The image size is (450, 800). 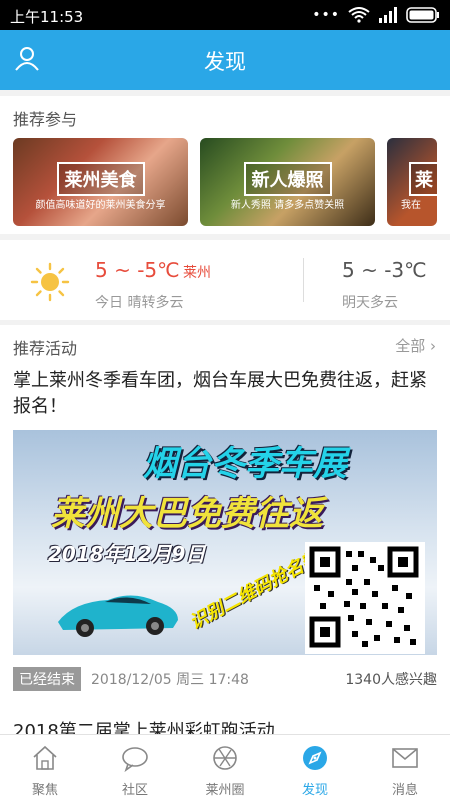 What do you see at coordinates (187, 514) in the screenshot?
I see `banner-line2: 莱州大巴免费往返` at bounding box center [187, 514].